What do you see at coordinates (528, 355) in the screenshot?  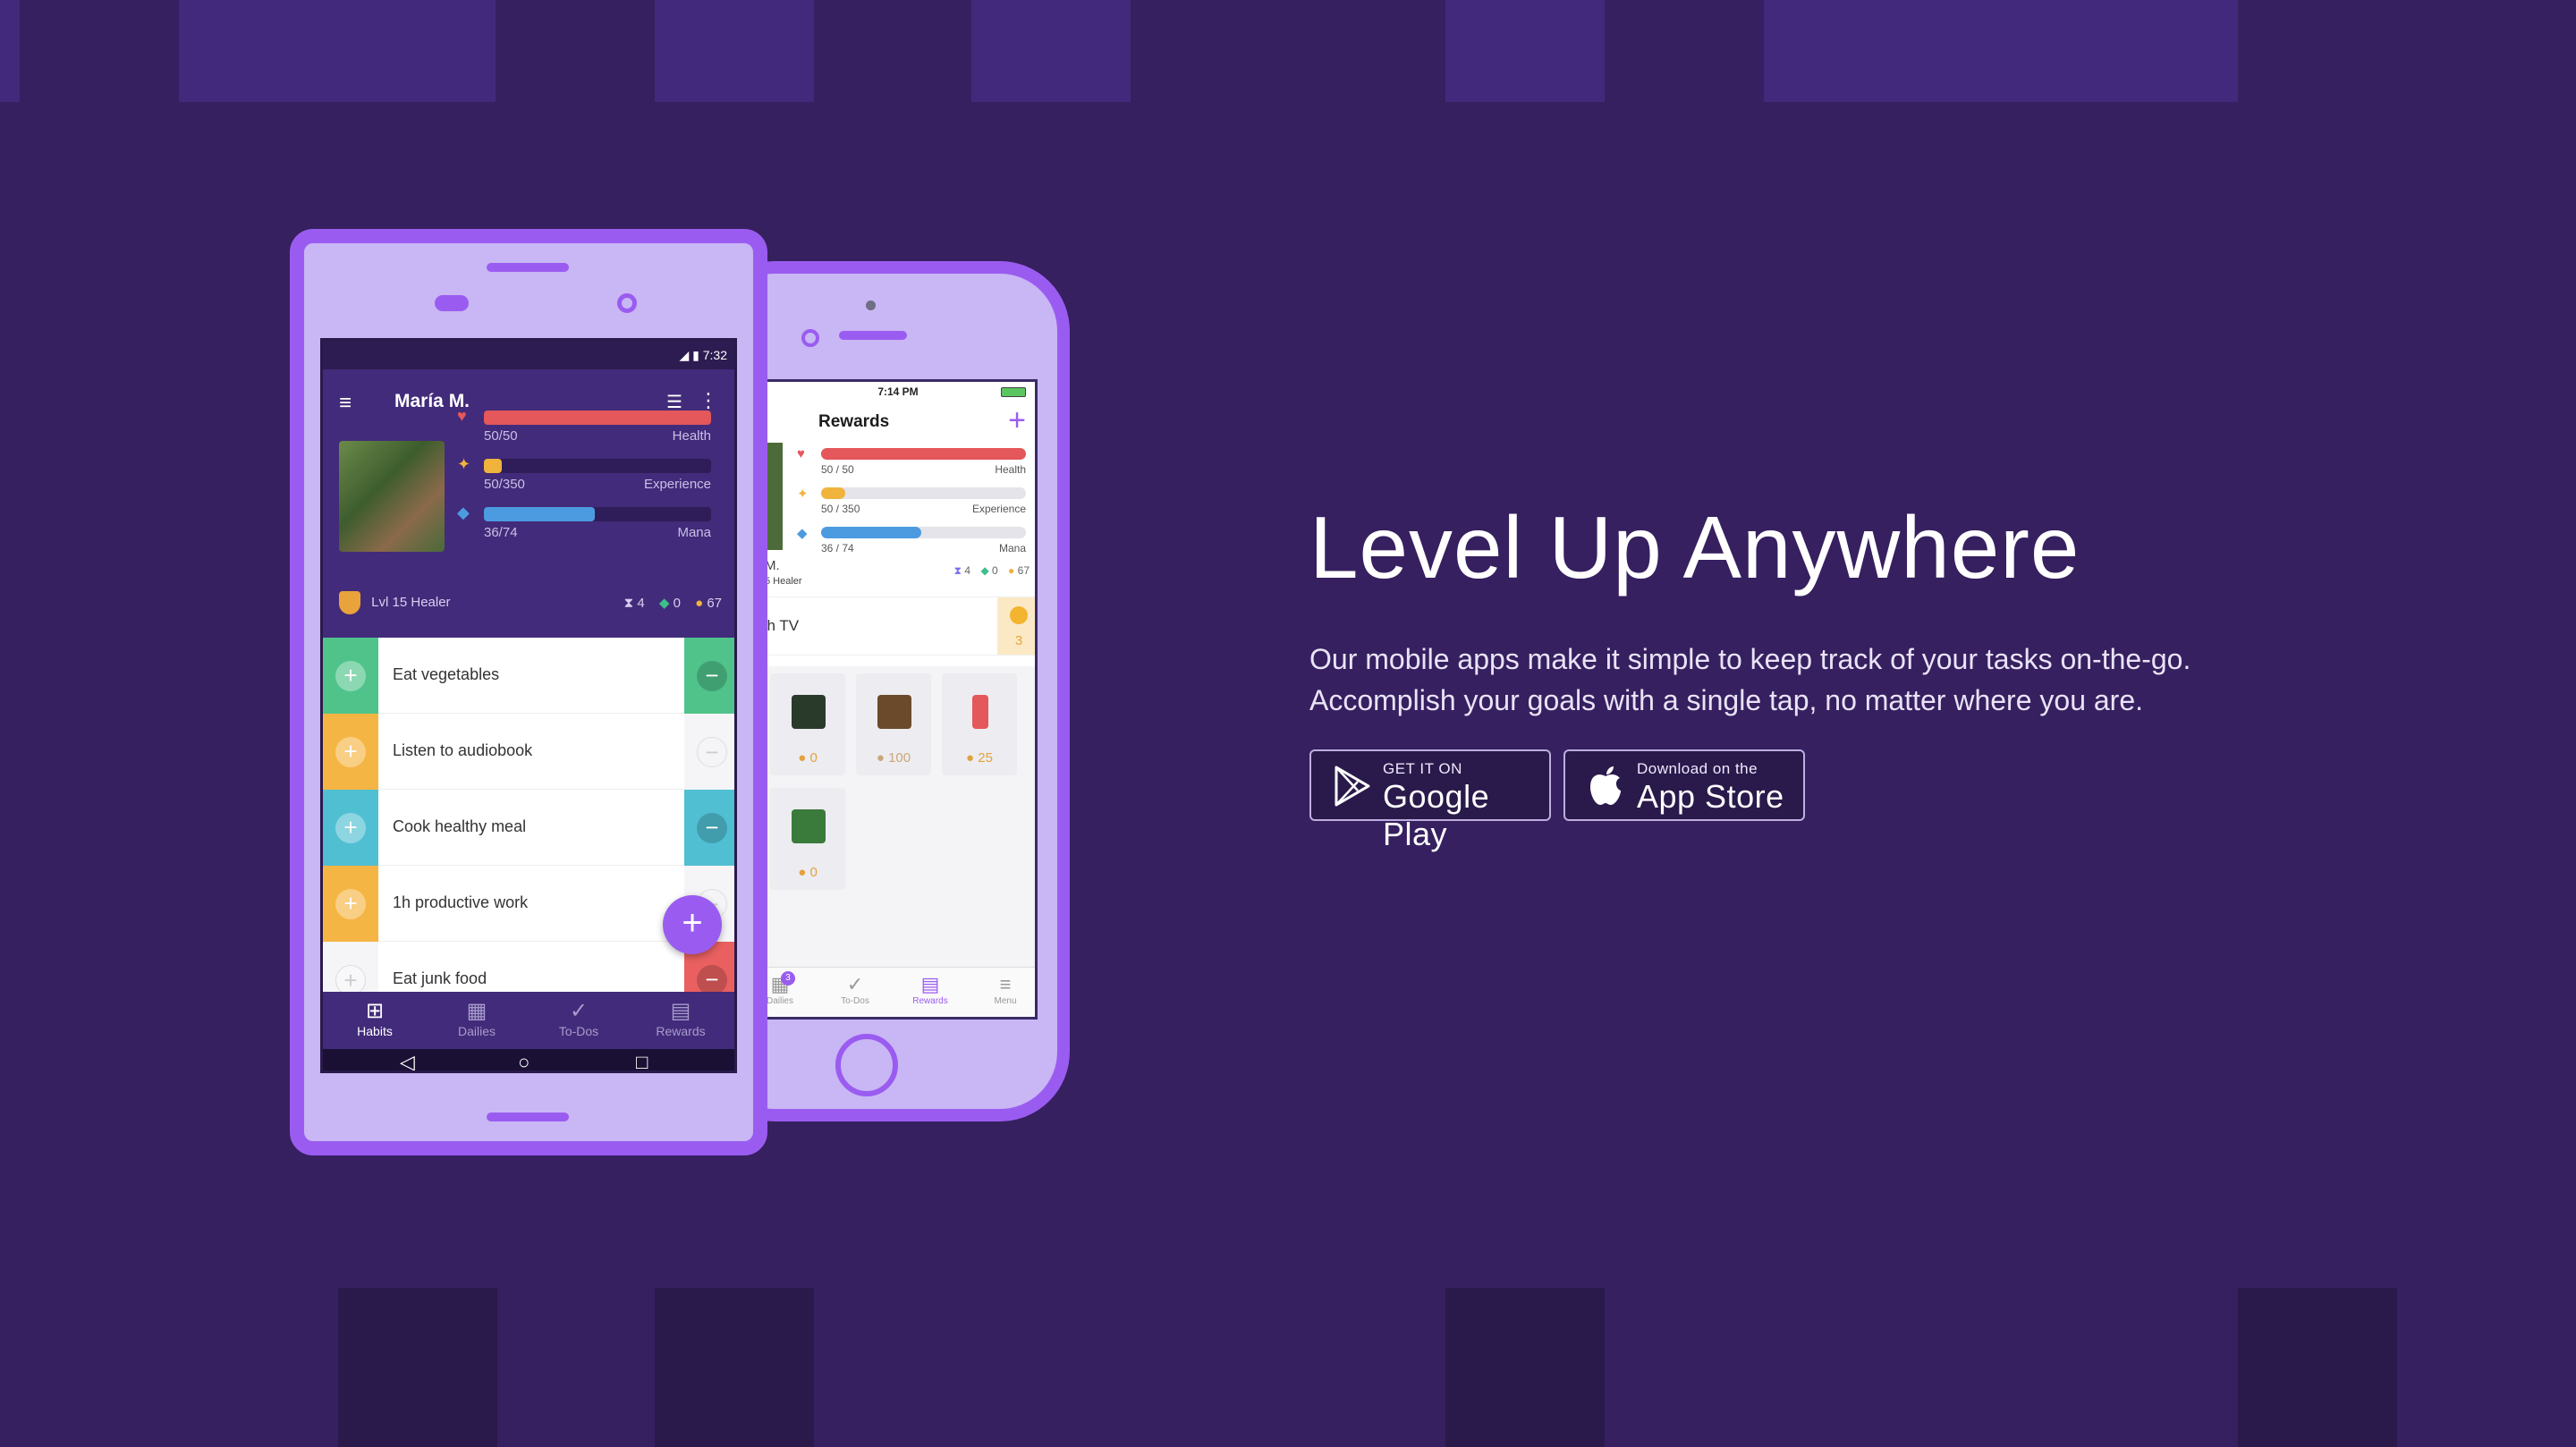 I see `android-status-bar: ◢ ▮ 7:32` at bounding box center [528, 355].